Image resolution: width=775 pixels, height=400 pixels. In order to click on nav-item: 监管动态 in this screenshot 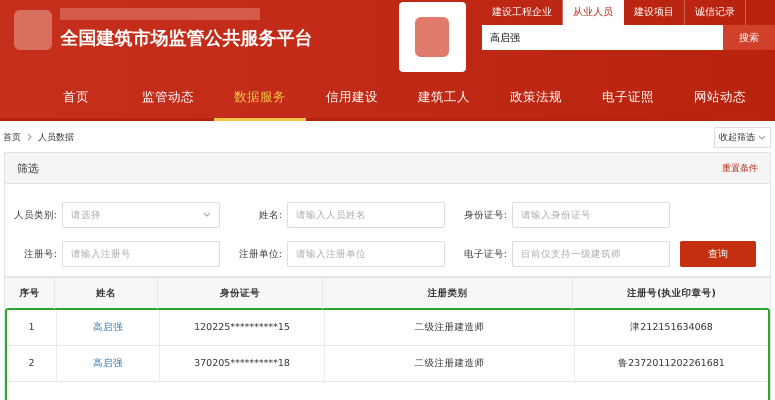, I will do `click(168, 98)`.